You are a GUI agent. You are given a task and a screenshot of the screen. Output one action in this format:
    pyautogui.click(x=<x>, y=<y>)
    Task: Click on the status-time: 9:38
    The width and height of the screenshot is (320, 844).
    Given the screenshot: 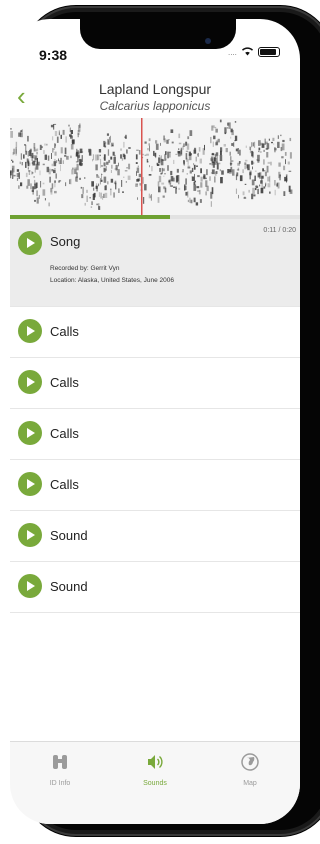 What is the action you would take?
    pyautogui.click(x=53, y=55)
    